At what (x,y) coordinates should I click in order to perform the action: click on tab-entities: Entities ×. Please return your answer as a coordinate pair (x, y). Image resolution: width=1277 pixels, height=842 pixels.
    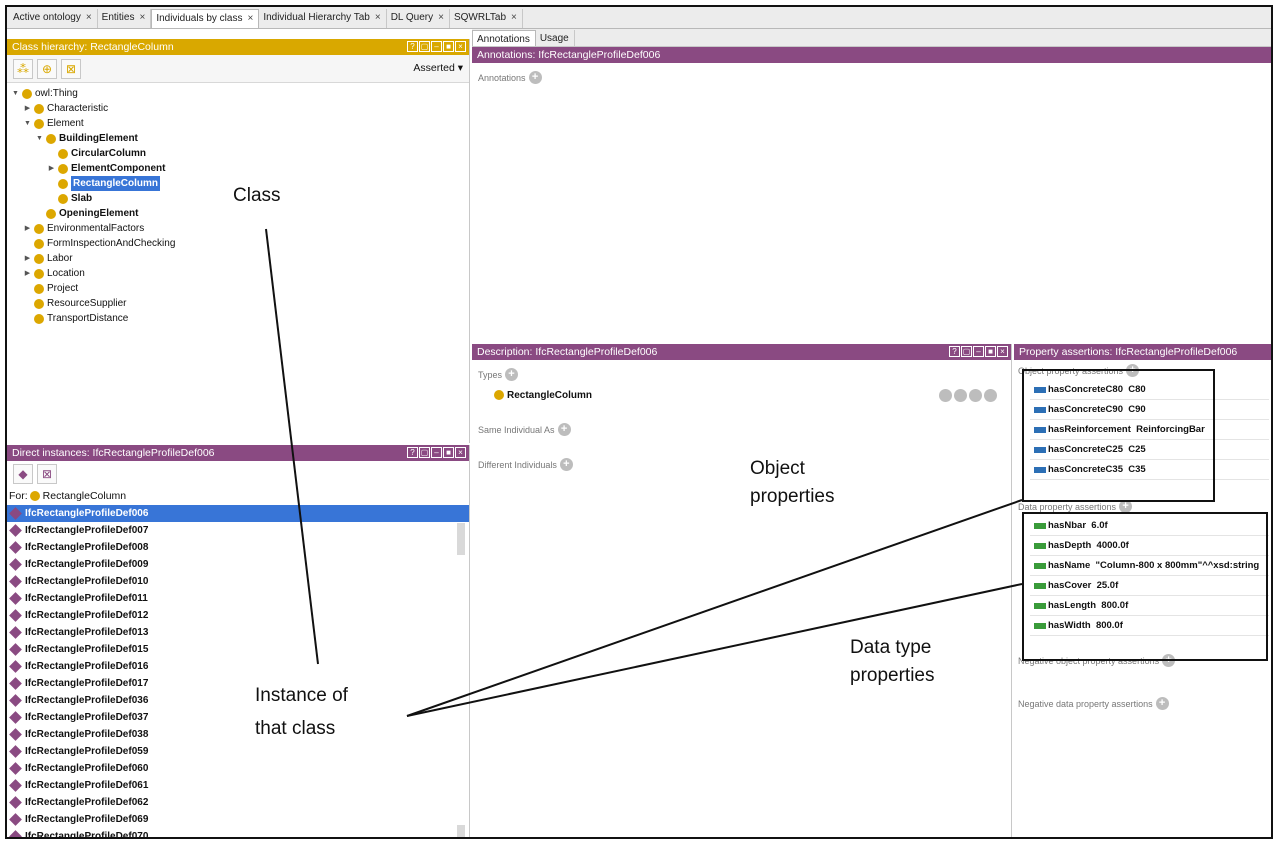
    Looking at the image, I should click on (124, 18).